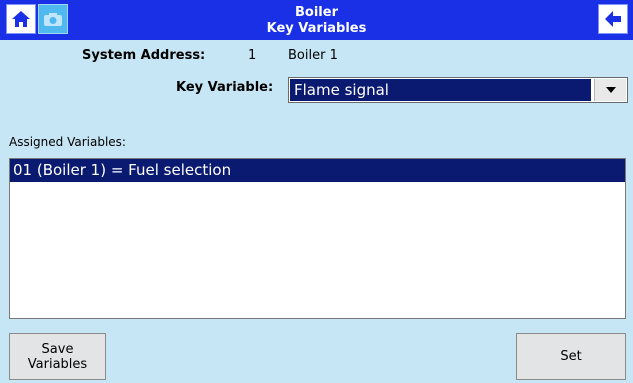  I want to click on save-button-line-1: Save, so click(57, 349).